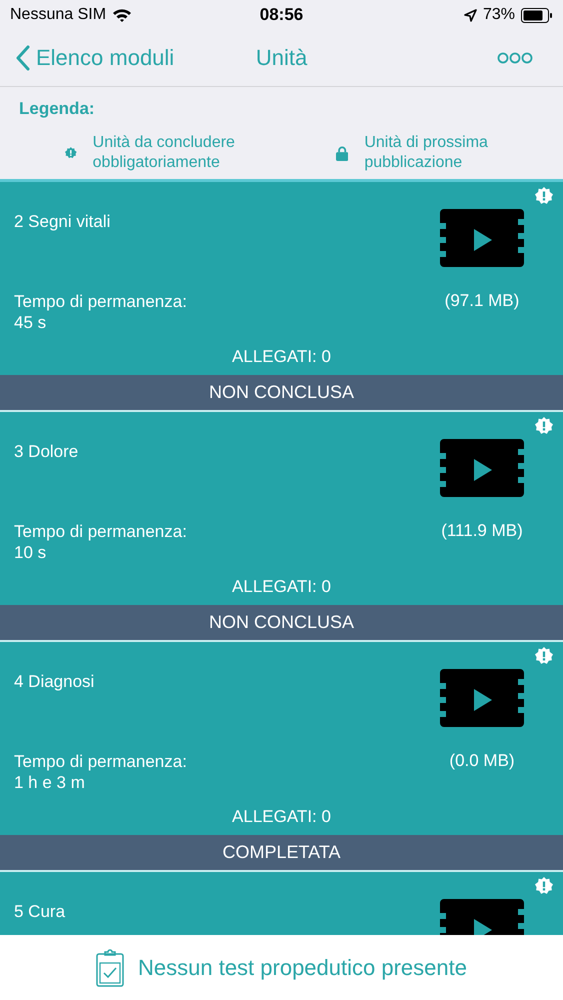  I want to click on battery-percentage: 73%, so click(498, 15).